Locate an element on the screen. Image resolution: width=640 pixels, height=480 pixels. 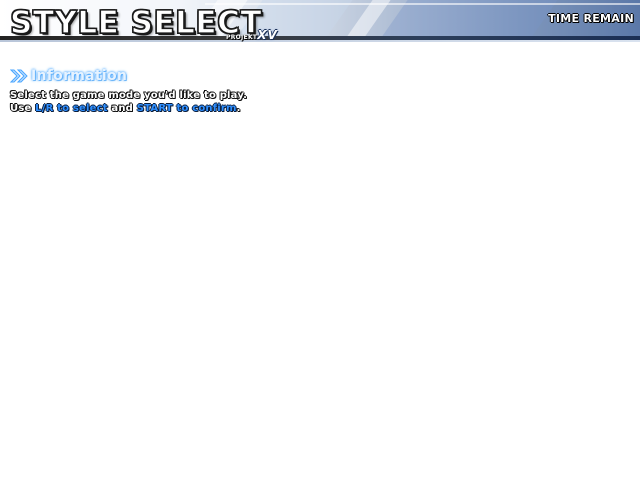
instruction-highlight-select: L/R to select is located at coordinates (71, 108).